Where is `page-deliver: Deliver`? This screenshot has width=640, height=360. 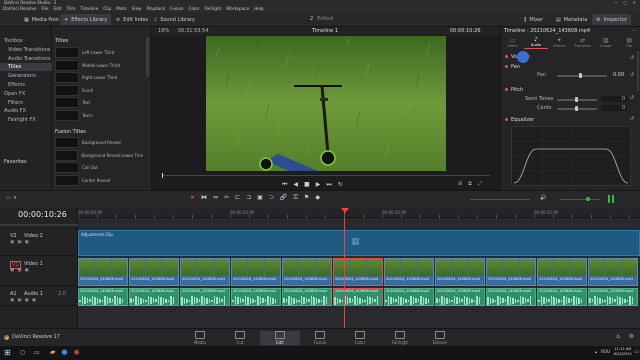
page-deliver: Deliver is located at coordinates (440, 338).